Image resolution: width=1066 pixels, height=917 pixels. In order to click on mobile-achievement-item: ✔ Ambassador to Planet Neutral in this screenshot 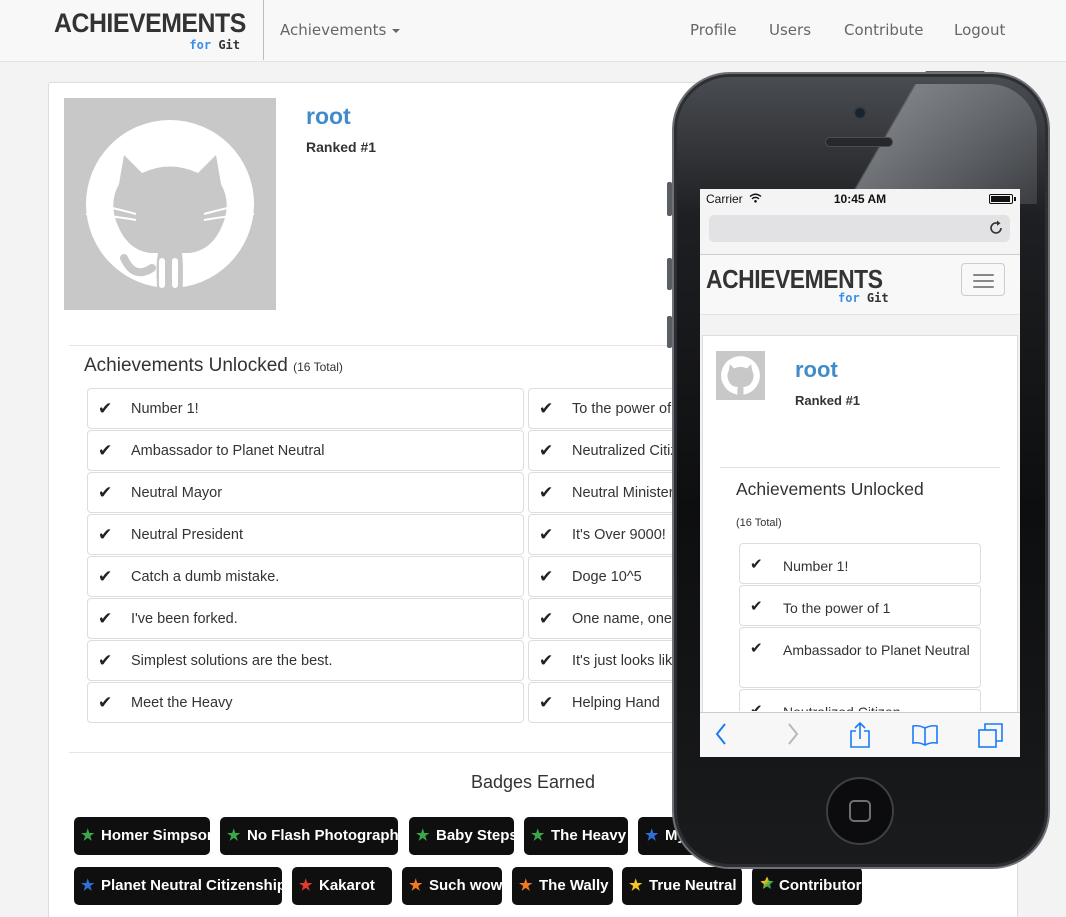, I will do `click(860, 657)`.